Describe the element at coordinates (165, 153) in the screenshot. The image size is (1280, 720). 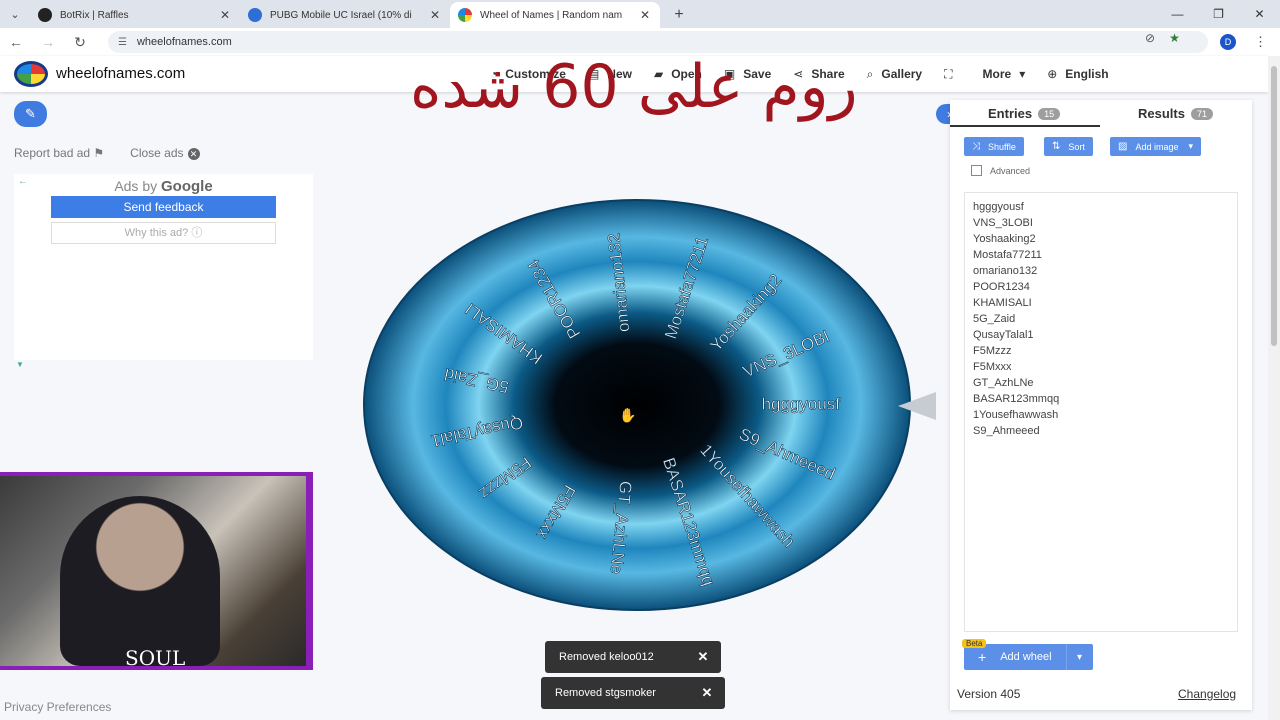
I see `close-ads-link: Close ads ✕` at that location.